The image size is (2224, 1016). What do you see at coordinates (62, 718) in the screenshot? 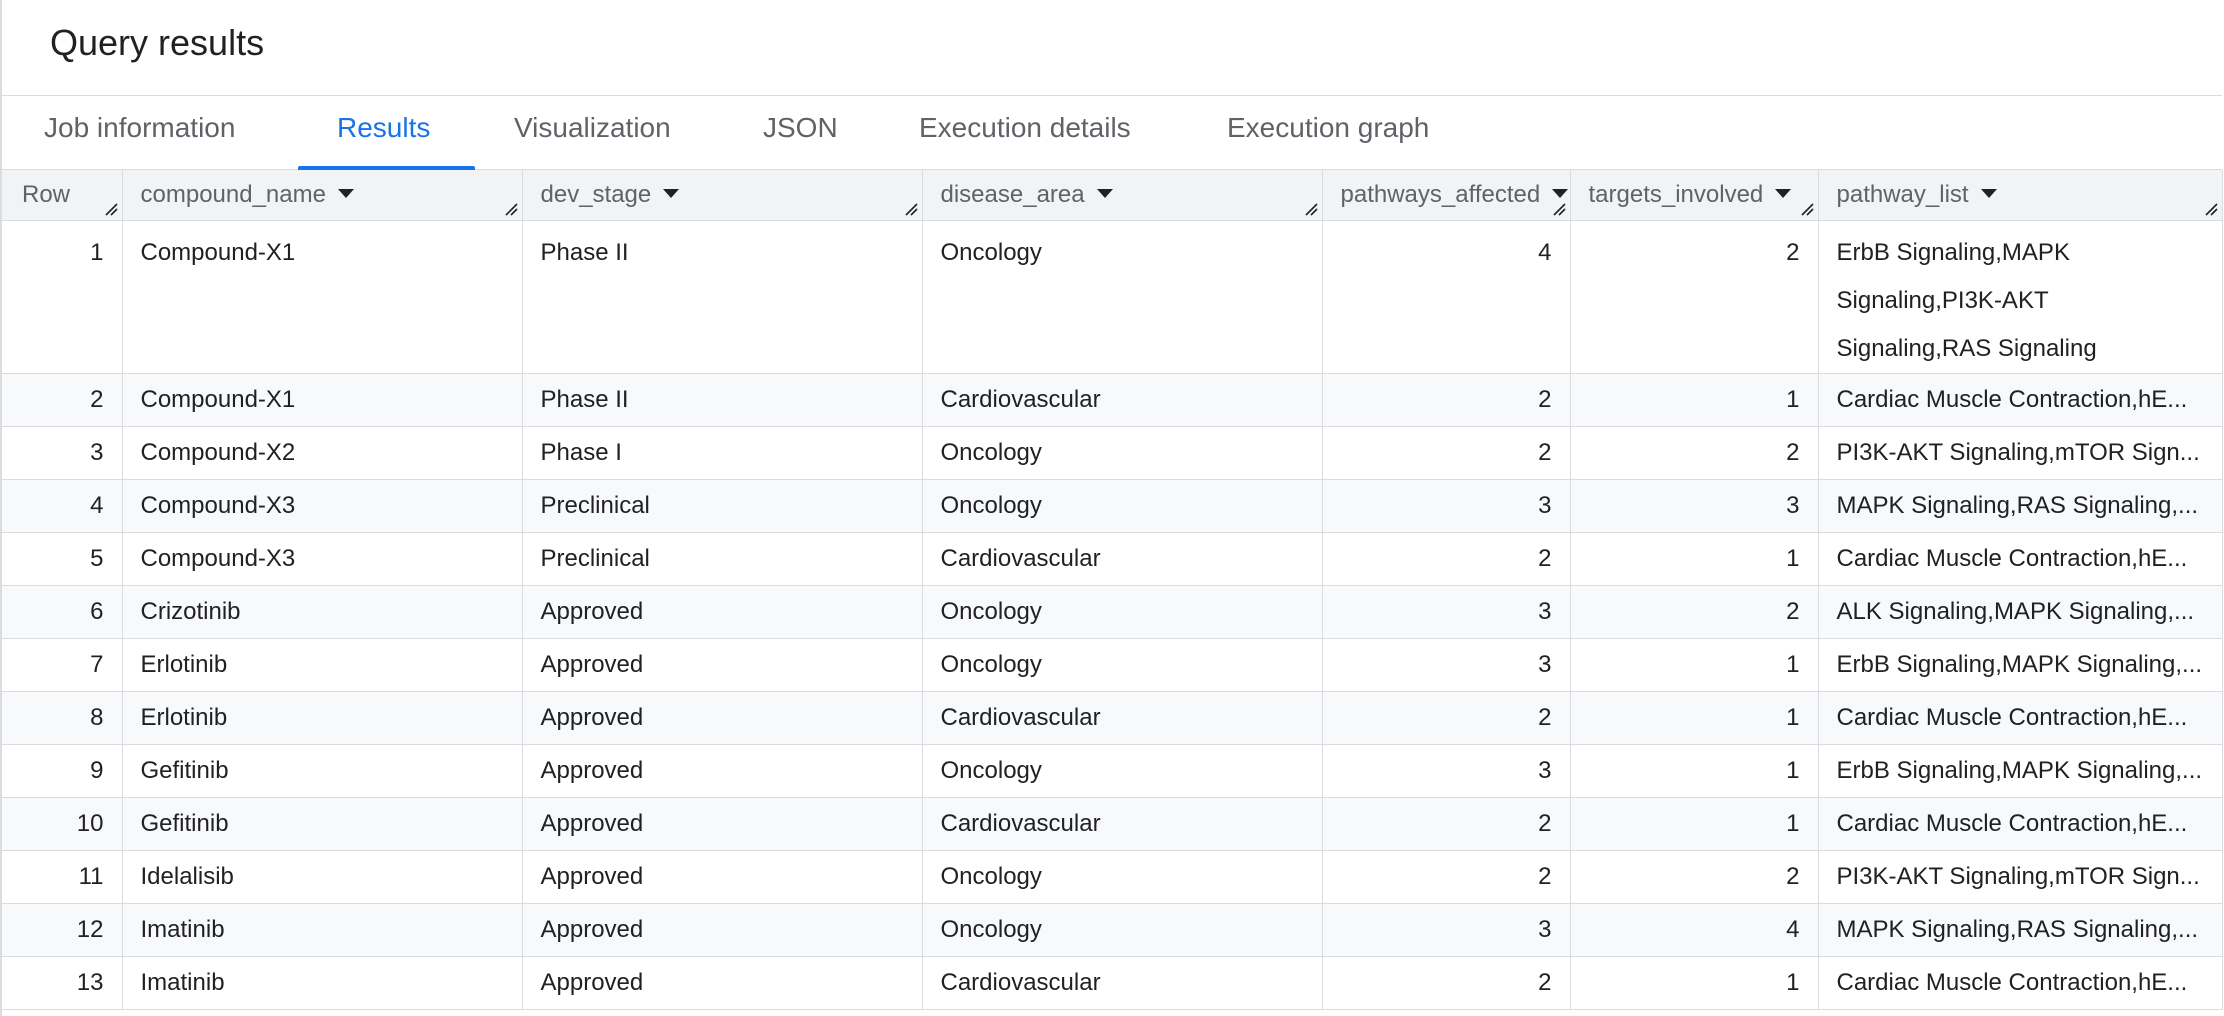
I see `cell-row-number: 8` at bounding box center [62, 718].